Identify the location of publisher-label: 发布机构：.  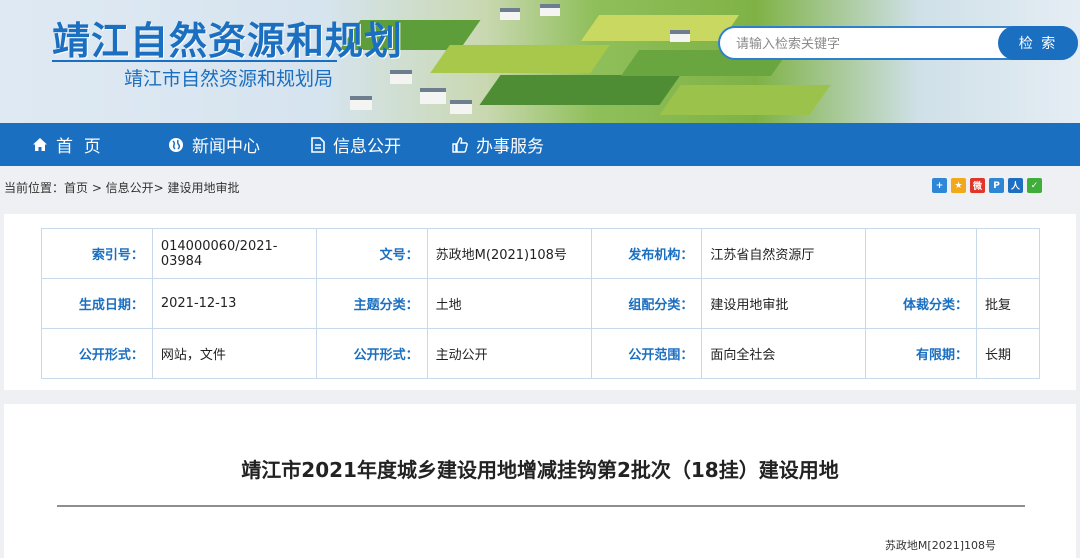
(646, 253).